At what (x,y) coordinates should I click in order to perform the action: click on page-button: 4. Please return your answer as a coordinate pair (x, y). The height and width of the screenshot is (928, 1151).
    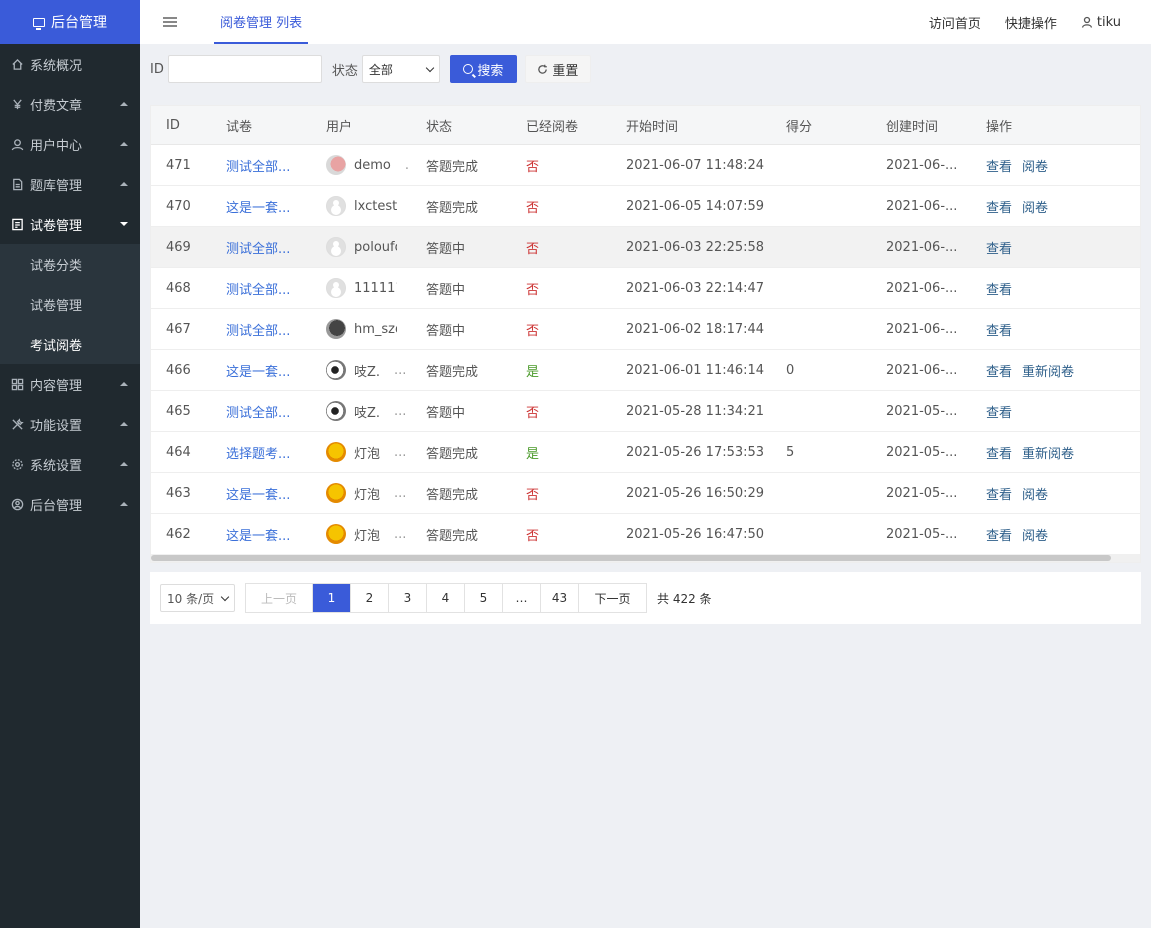
    Looking at the image, I should click on (446, 598).